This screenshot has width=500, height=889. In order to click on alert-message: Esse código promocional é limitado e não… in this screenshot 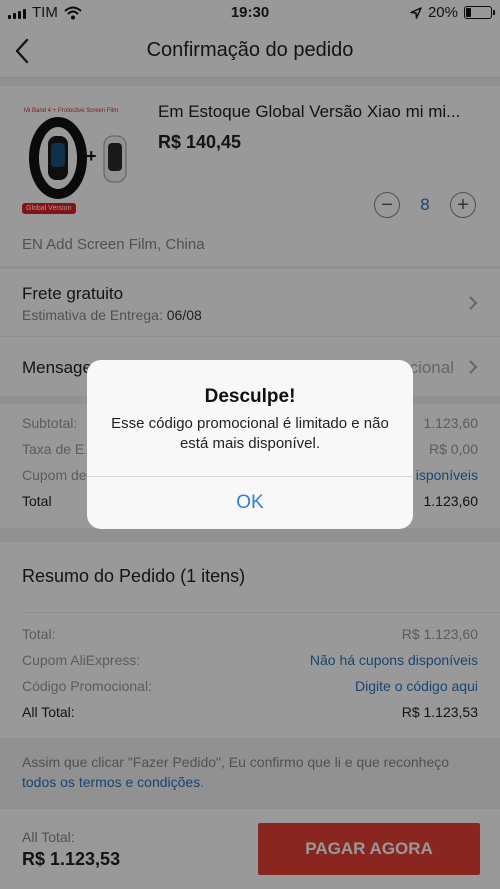, I will do `click(250, 433)`.